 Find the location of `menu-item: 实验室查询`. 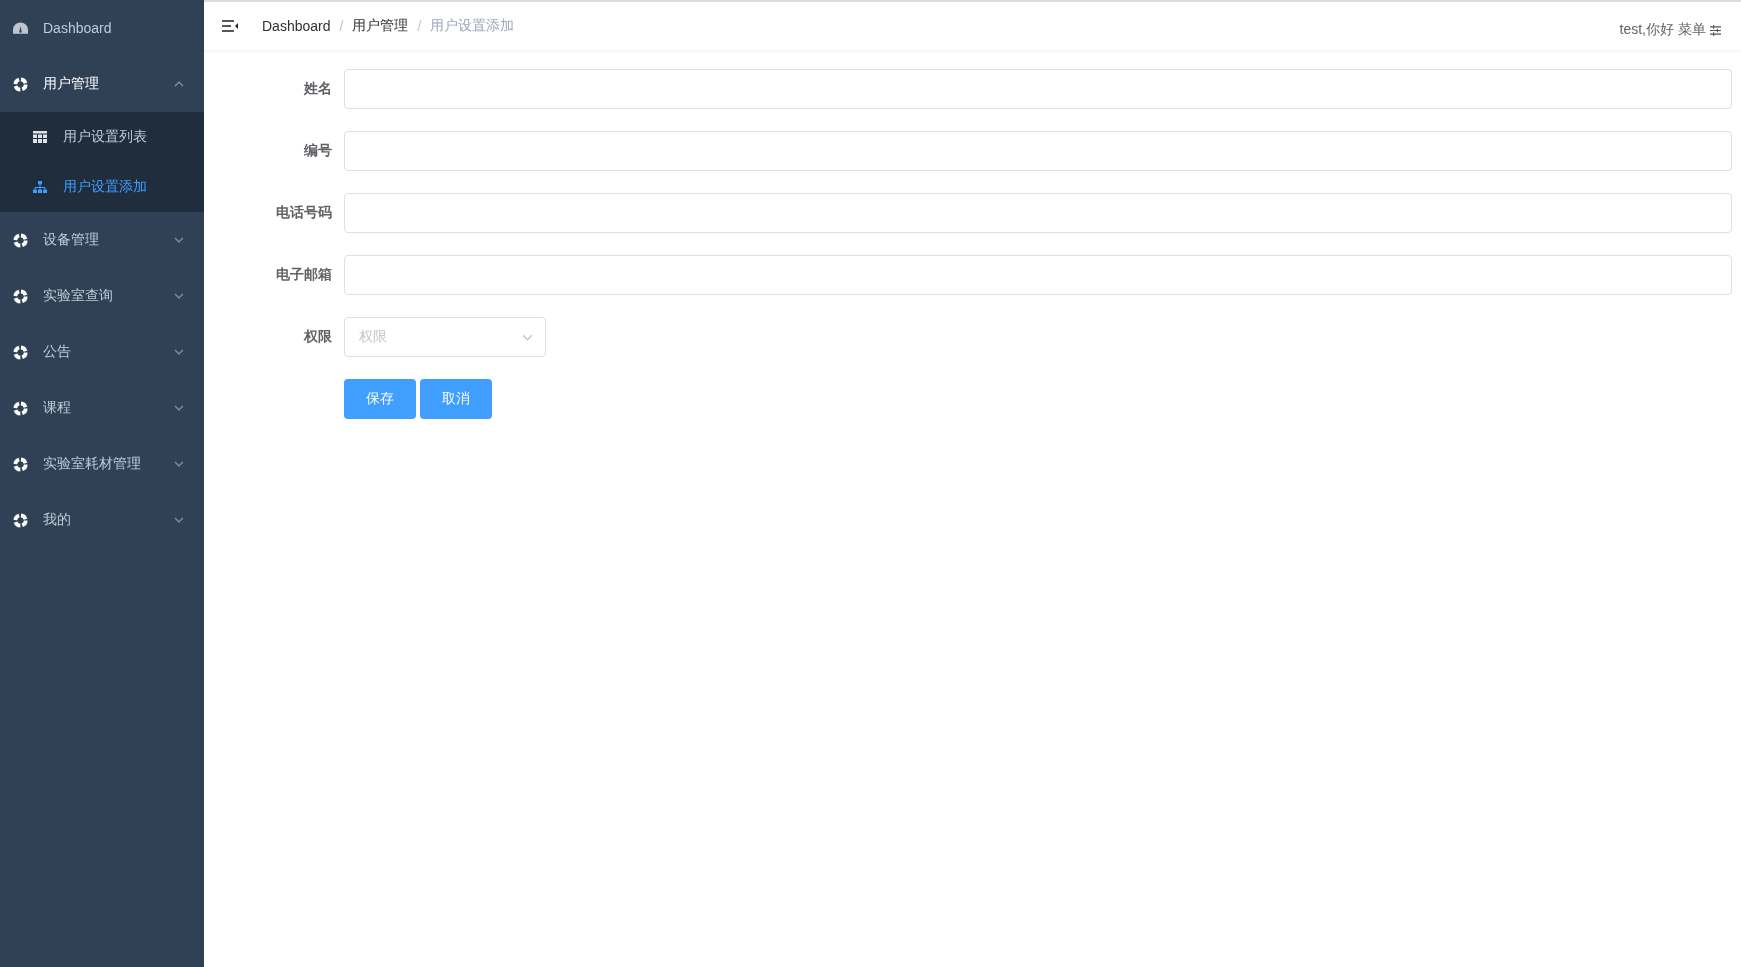

menu-item: 实验室查询 is located at coordinates (102, 296).